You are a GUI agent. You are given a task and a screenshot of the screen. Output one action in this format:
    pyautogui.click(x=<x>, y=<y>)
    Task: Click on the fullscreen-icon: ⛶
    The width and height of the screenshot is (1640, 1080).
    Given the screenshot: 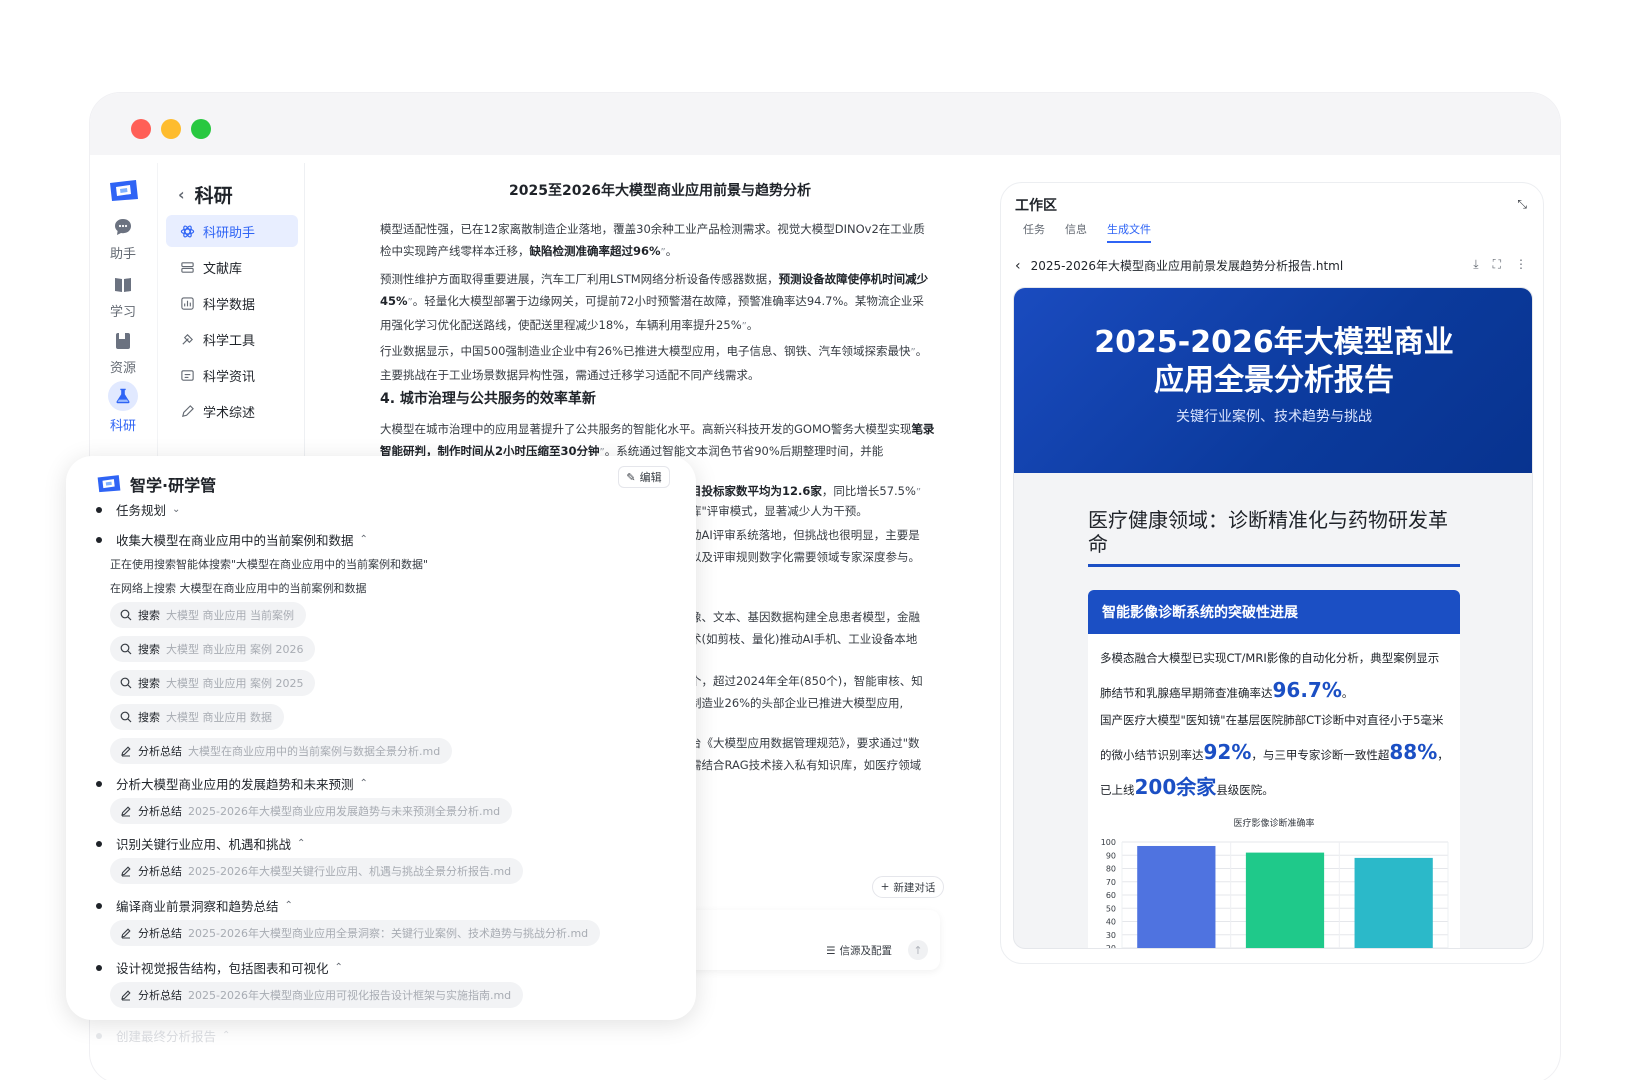 What is the action you would take?
    pyautogui.click(x=1497, y=264)
    